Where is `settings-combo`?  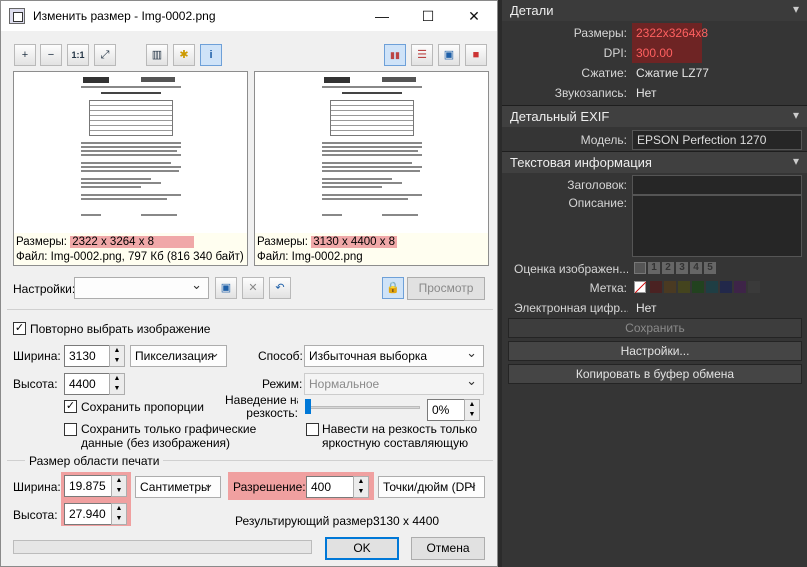 settings-combo is located at coordinates (141, 288).